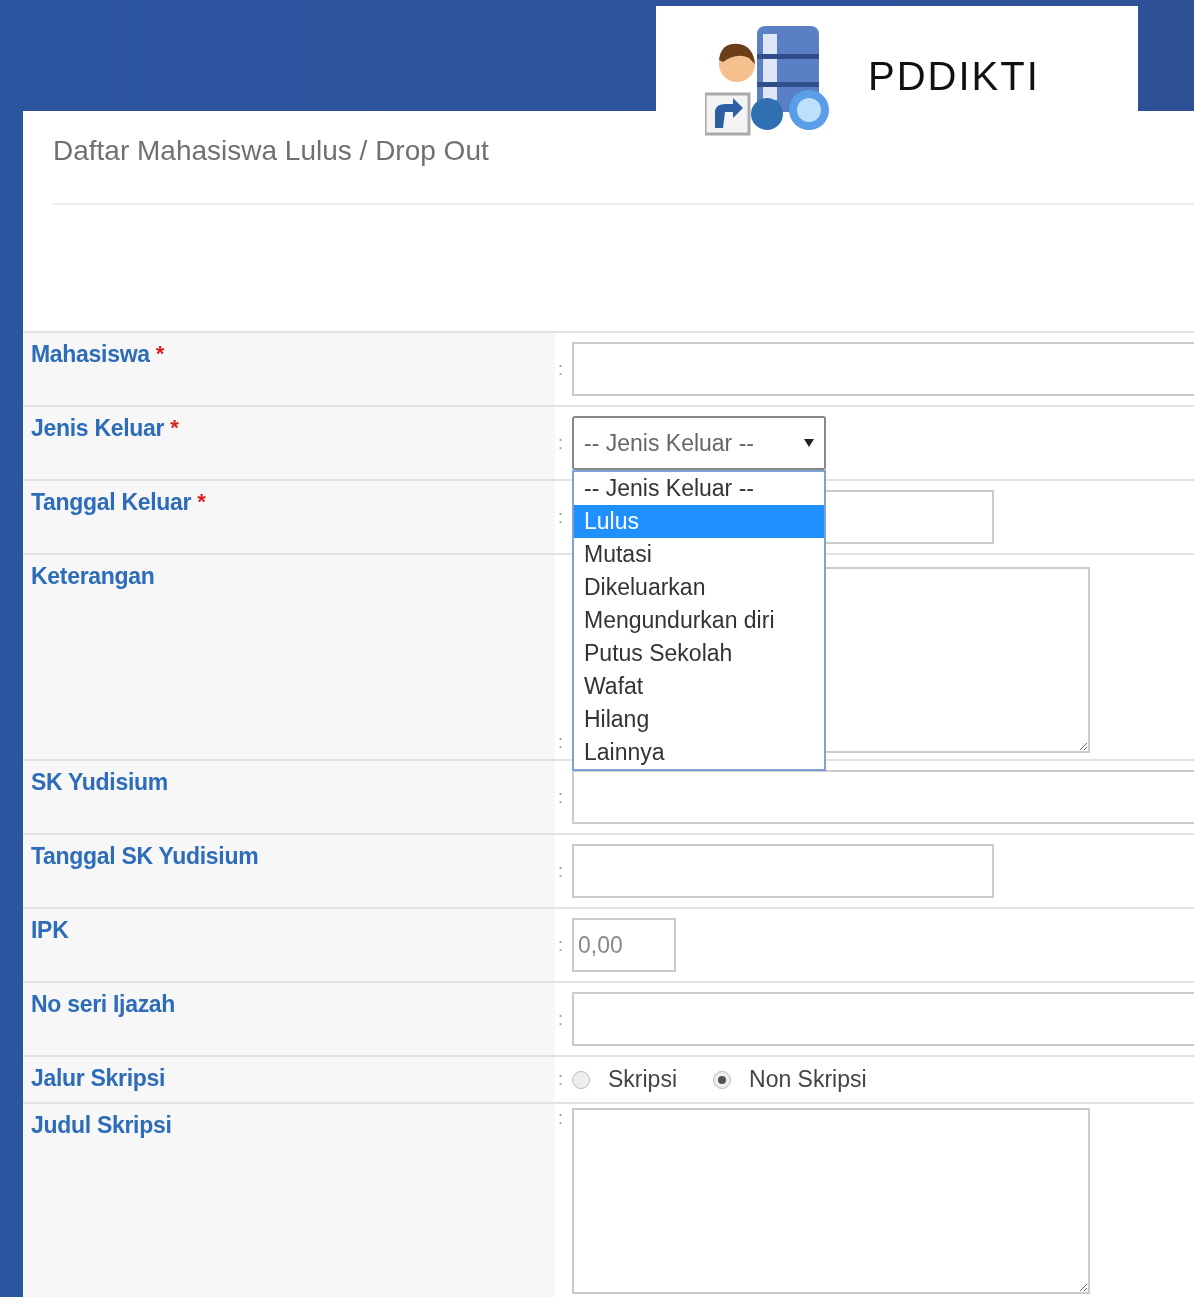  Describe the element at coordinates (145, 856) in the screenshot. I see `field-label: Tanggal SK Yudisium` at that location.